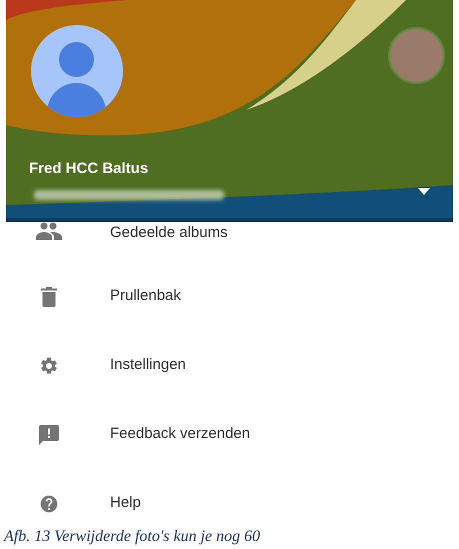 The width and height of the screenshot is (459, 549). What do you see at coordinates (148, 365) in the screenshot?
I see `menu-item: Instellingen` at bounding box center [148, 365].